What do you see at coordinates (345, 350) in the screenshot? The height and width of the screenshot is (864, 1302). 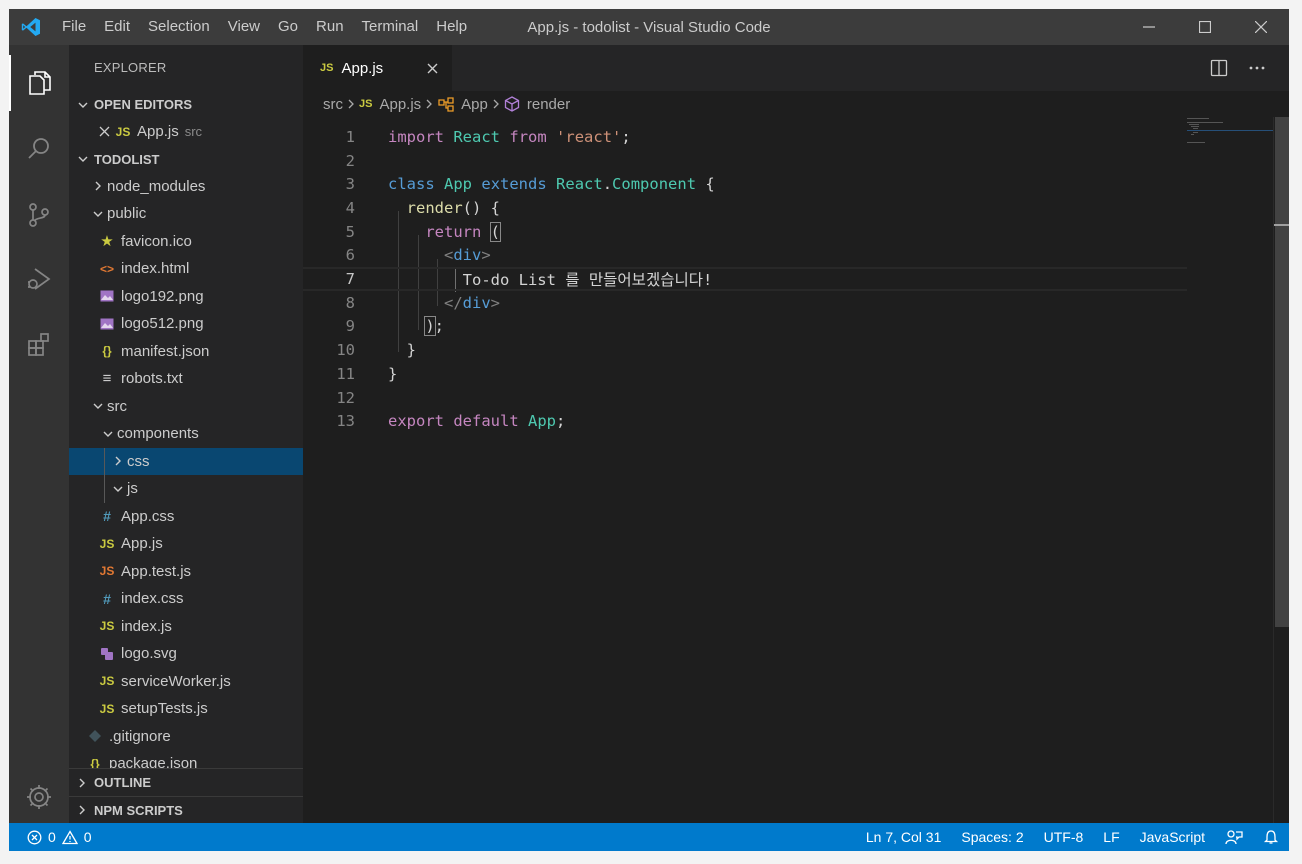 I see `line-number: 10` at bounding box center [345, 350].